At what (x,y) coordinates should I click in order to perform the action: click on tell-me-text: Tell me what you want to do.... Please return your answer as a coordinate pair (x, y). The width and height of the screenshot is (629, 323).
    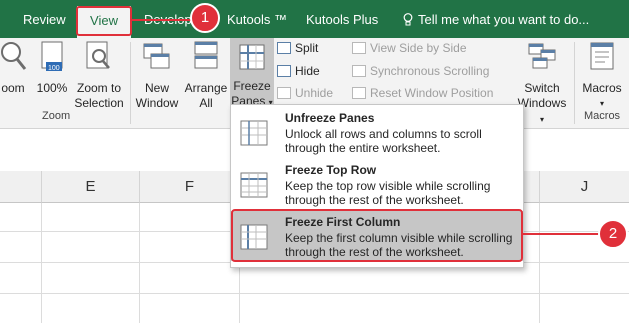
    Looking at the image, I should click on (504, 19).